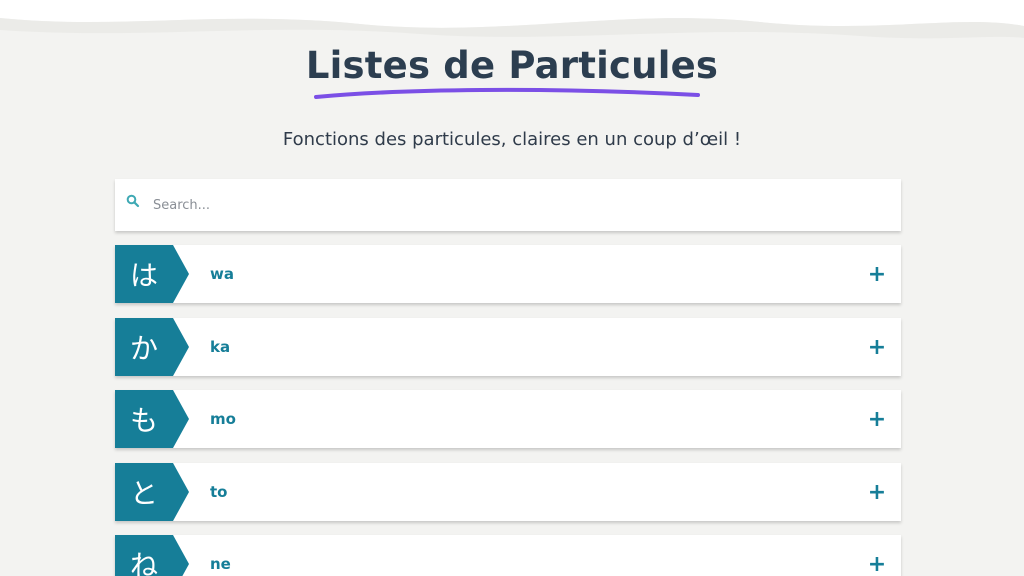 Image resolution: width=1024 pixels, height=576 pixels. What do you see at coordinates (222, 274) in the screenshot?
I see `romaji-label: wa` at bounding box center [222, 274].